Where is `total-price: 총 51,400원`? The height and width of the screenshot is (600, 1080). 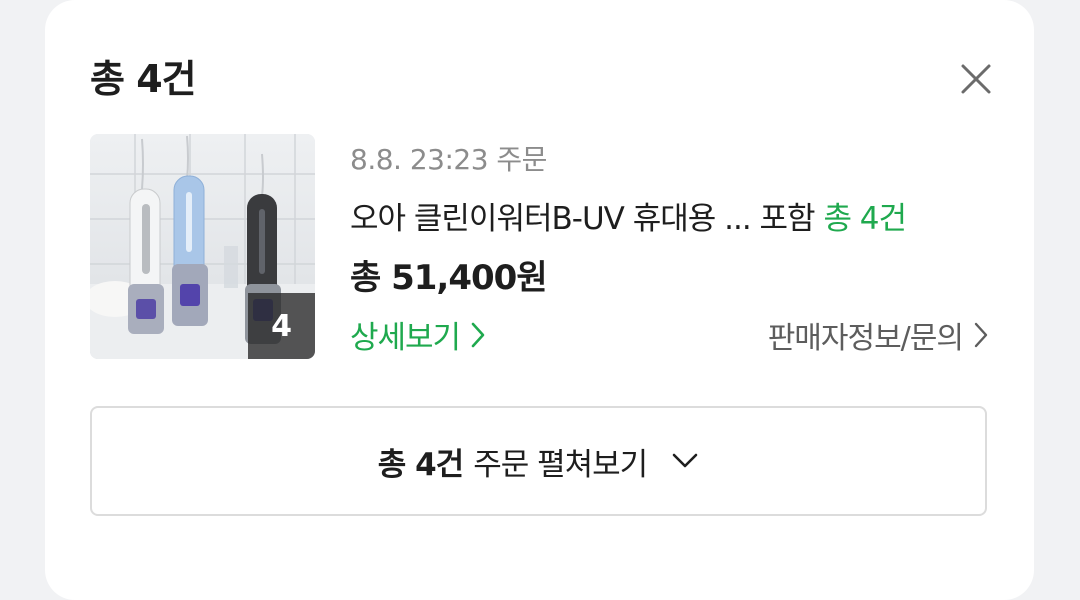
total-price: 총 51,400원 is located at coordinates (449, 278).